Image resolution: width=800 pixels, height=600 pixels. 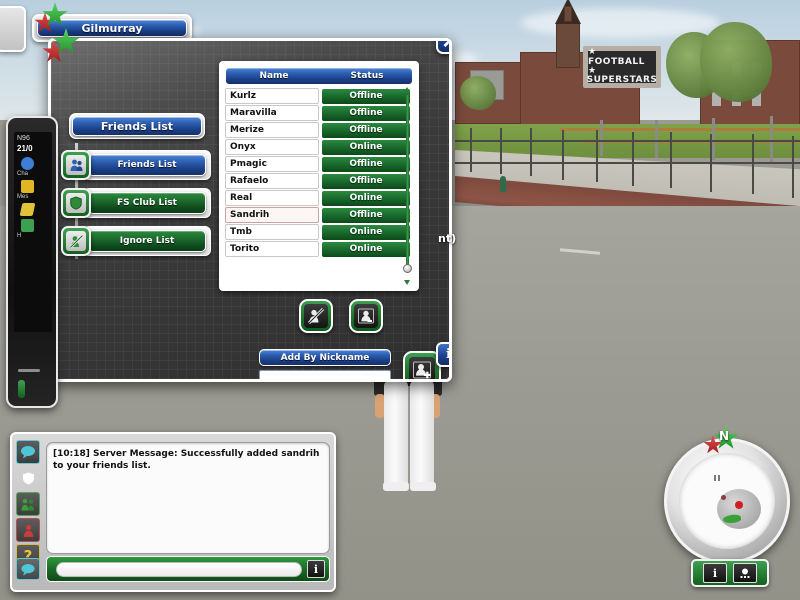 I want to click on table-row: Onyx Online, so click(x=319, y=147).